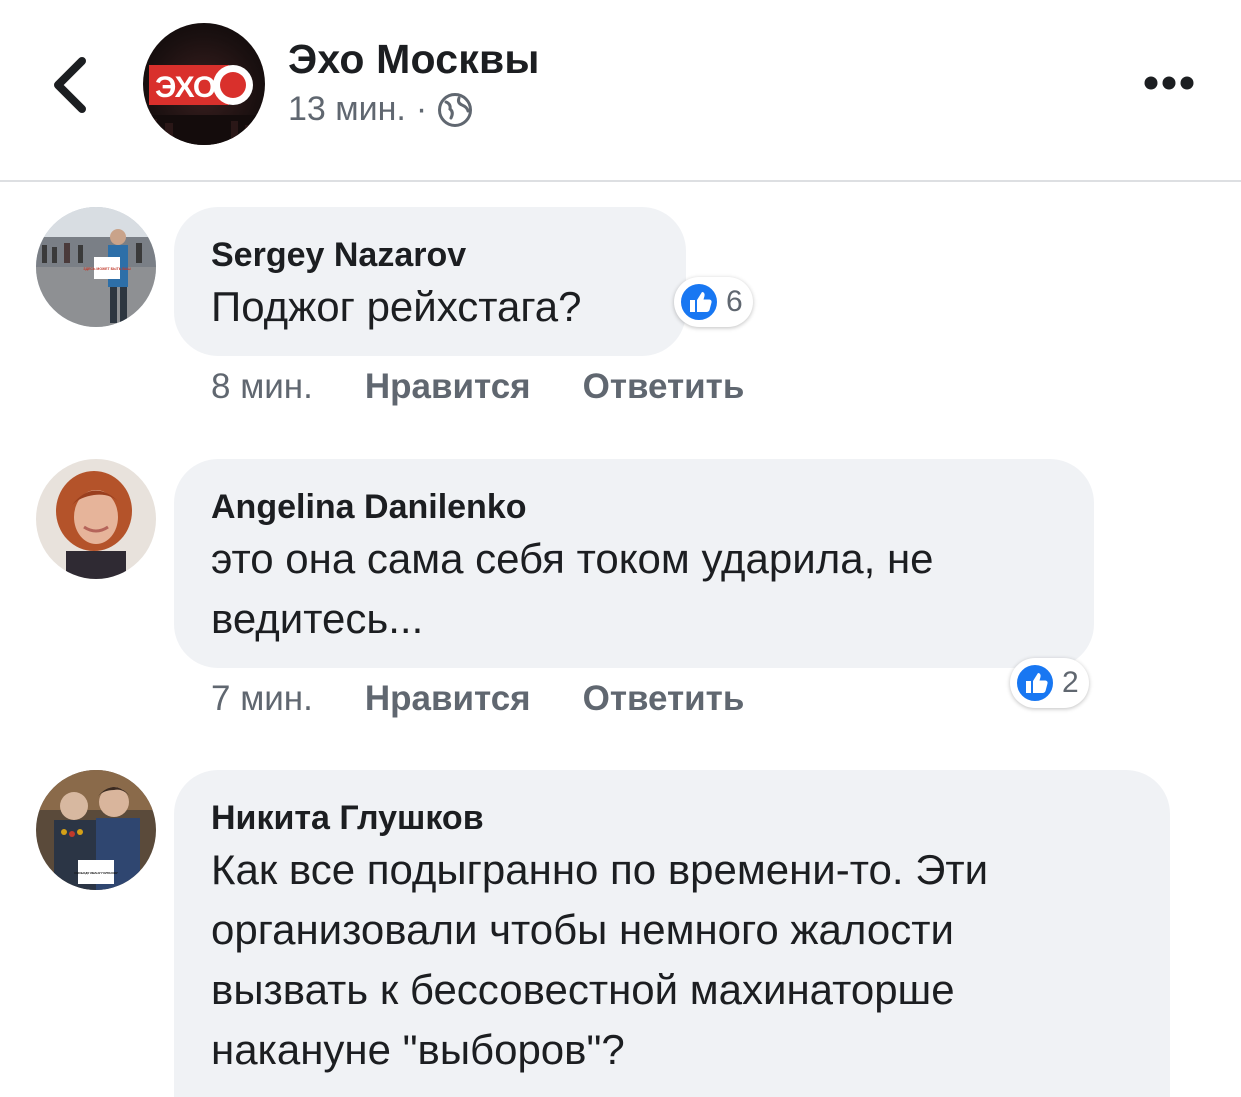 This screenshot has width=1241, height=1097. What do you see at coordinates (672, 818) in the screenshot?
I see `comment-author: Никита Глушков` at bounding box center [672, 818].